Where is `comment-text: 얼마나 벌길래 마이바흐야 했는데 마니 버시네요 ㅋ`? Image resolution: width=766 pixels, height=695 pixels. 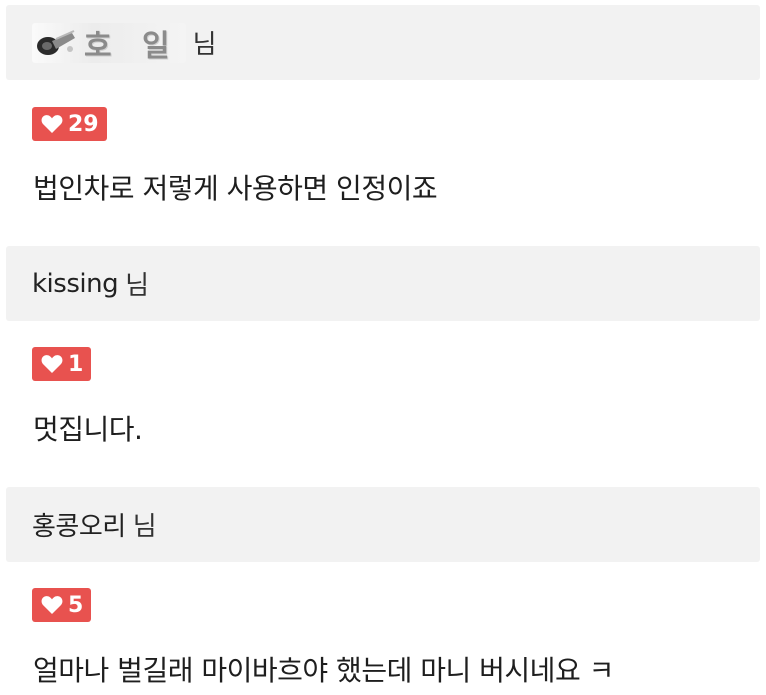
comment-text: 얼마나 벌길래 마이바흐야 했는데 마니 버시네요 ㅋ is located at coordinates (323, 670).